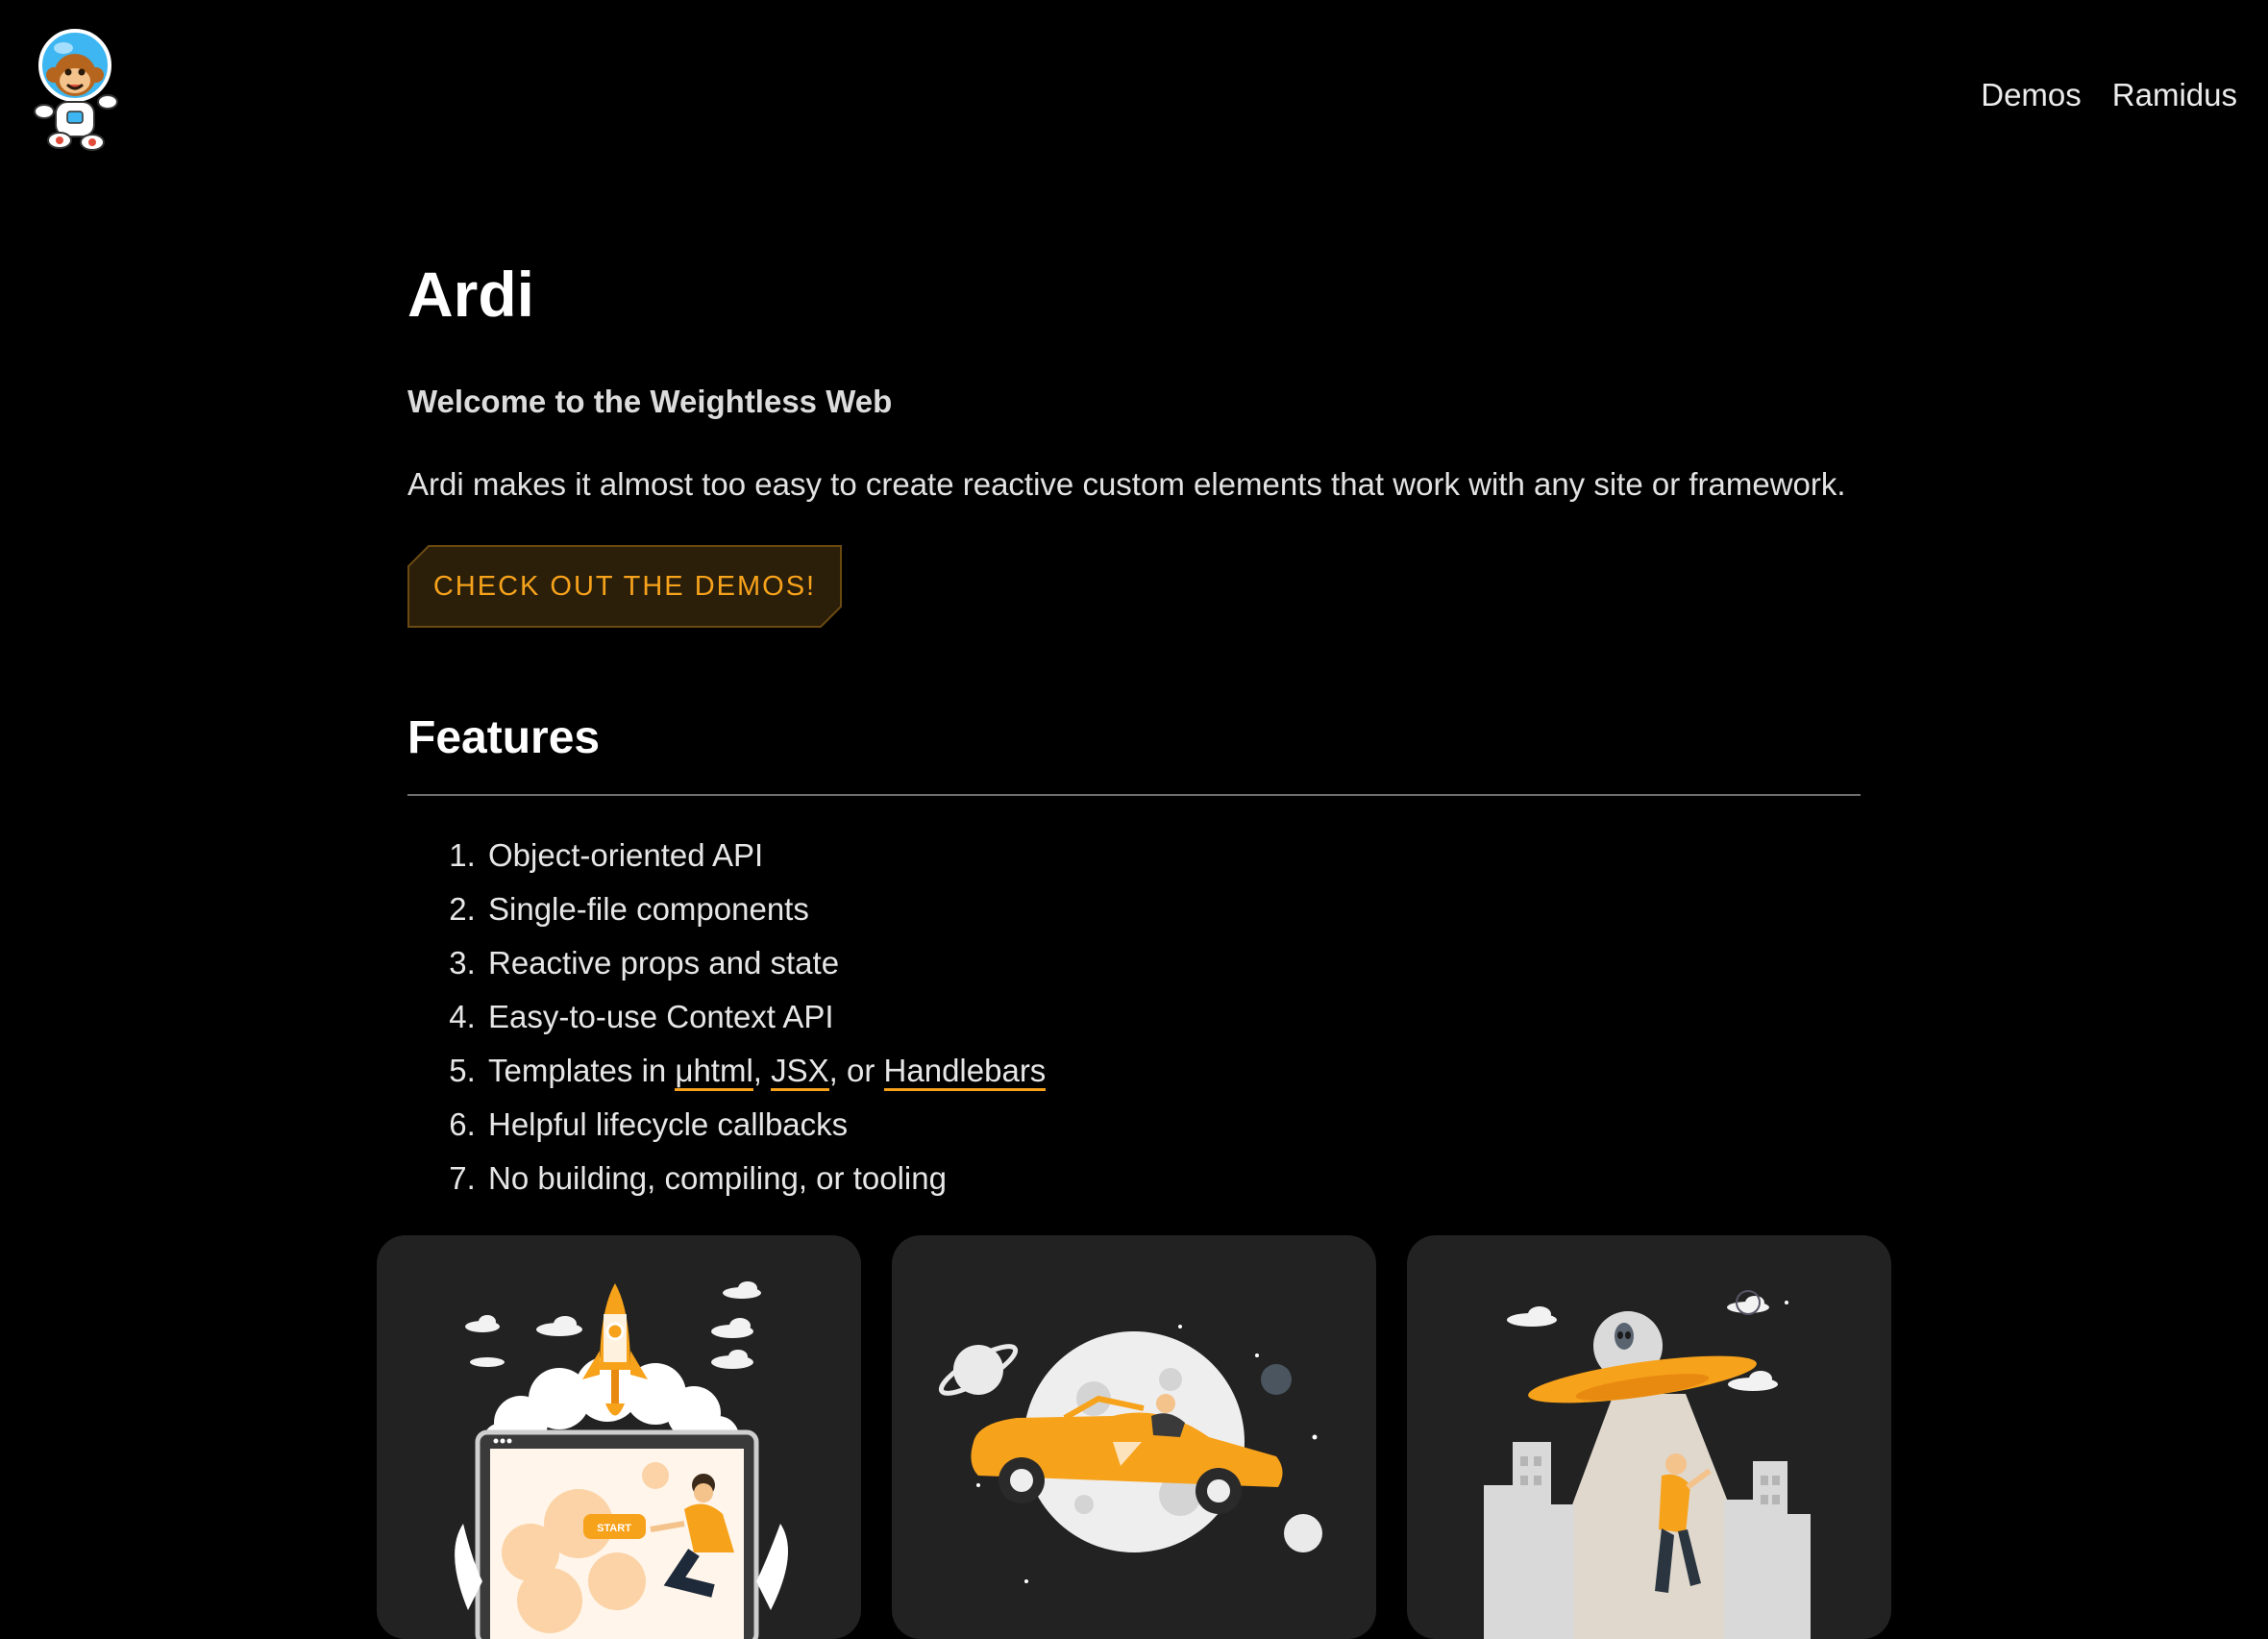 The height and width of the screenshot is (1639, 2268). I want to click on nav-ramidus-link: Ramidus, so click(2174, 95).